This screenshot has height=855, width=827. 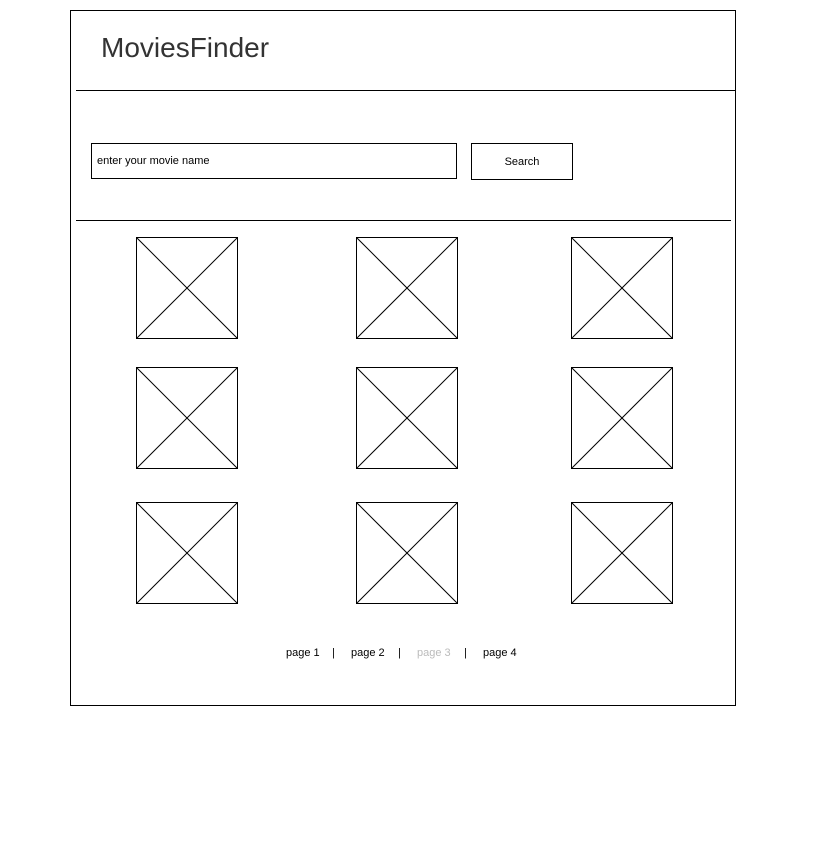 What do you see at coordinates (405, 90) in the screenshot?
I see `header-divider` at bounding box center [405, 90].